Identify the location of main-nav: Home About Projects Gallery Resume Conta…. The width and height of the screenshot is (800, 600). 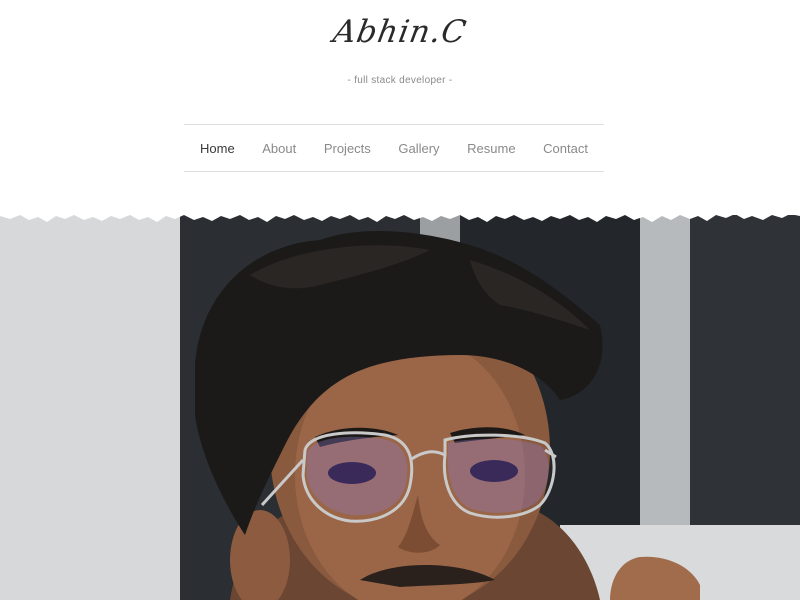
(394, 148).